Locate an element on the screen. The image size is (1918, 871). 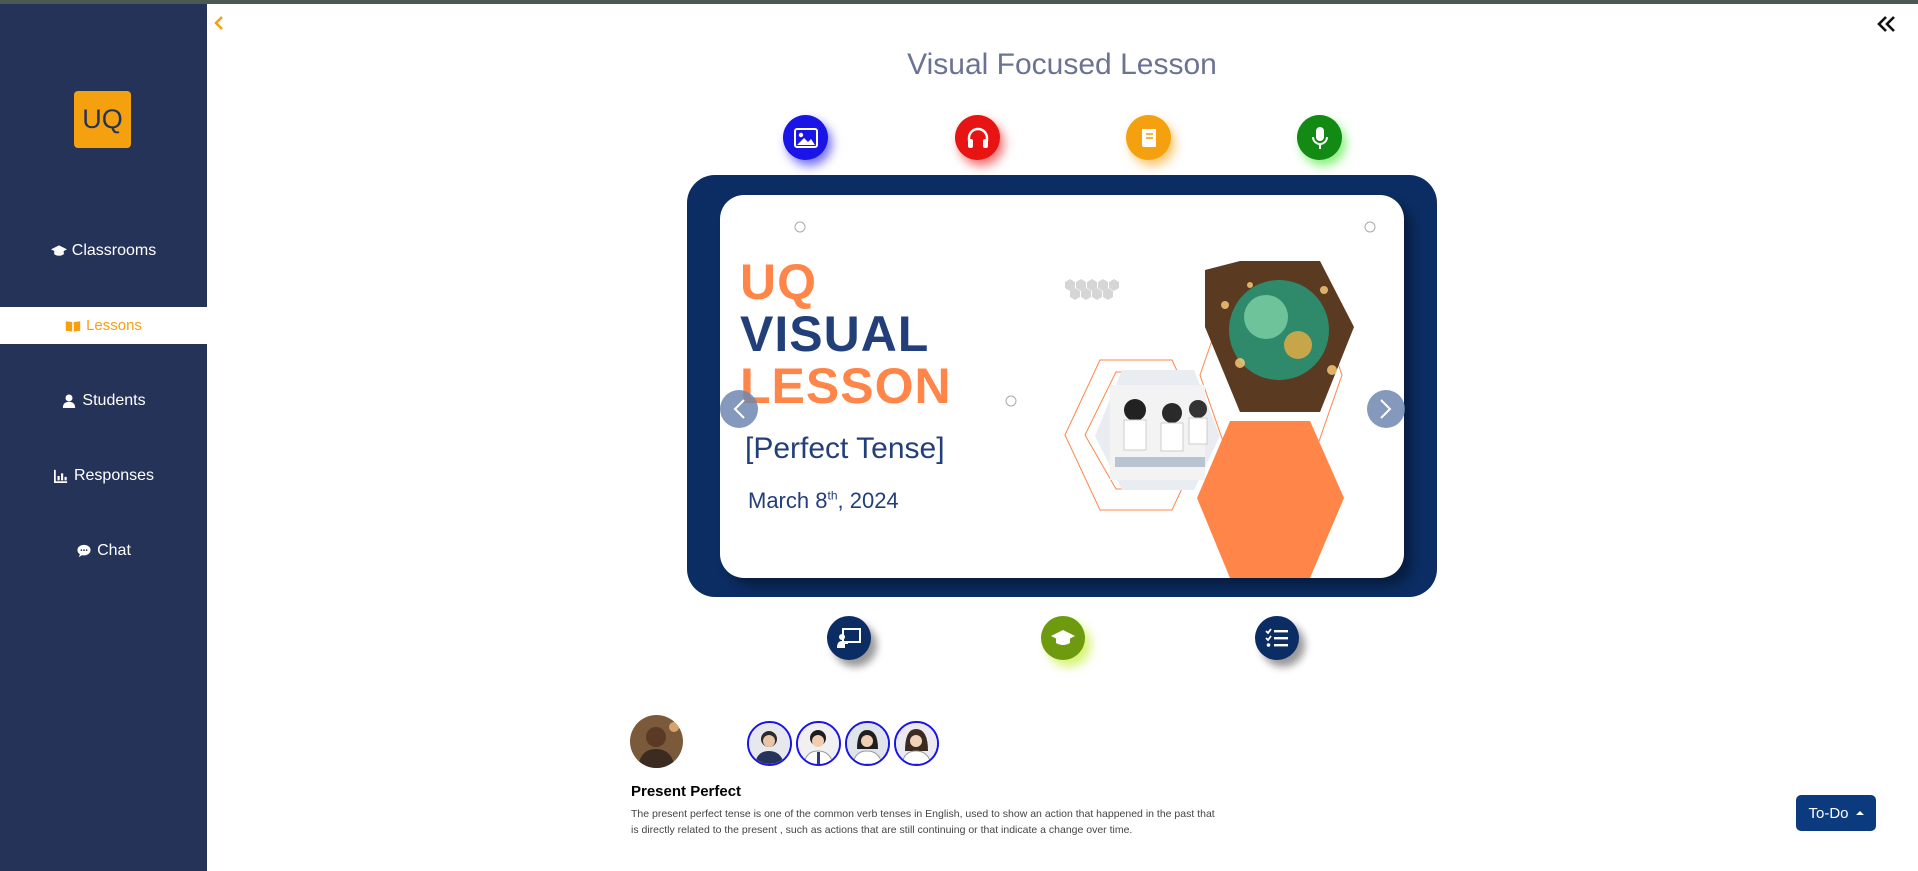
presentation-icon is located at coordinates (849, 638).